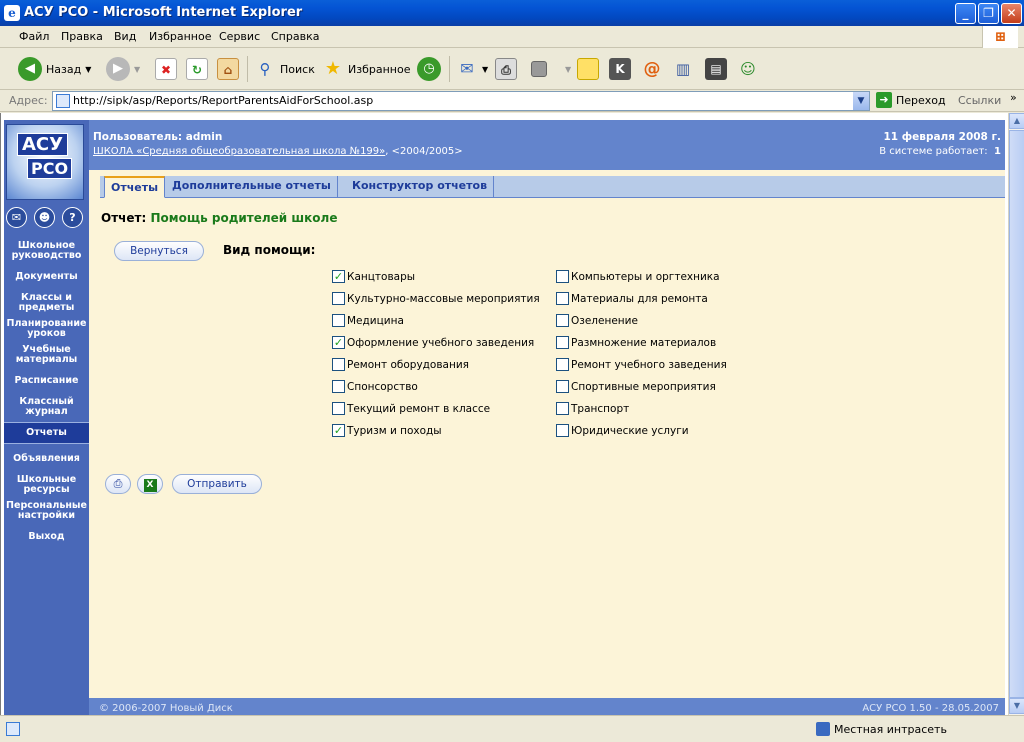 Image resolution: width=1024 pixels, height=742 pixels. I want to click on sidebar-item-journal: Классный журнал, so click(46, 407).